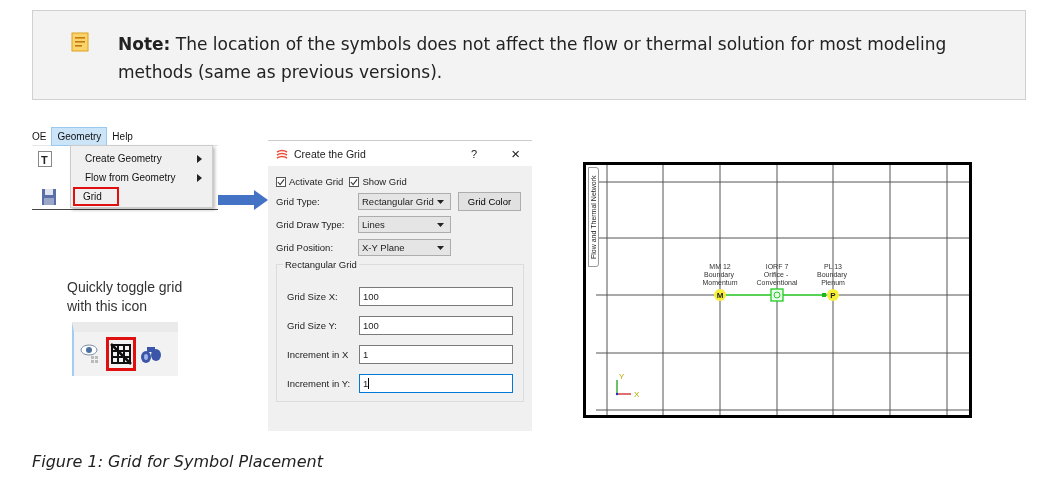  Describe the element at coordinates (637, 394) in the screenshot. I see `axis-label: X` at that location.